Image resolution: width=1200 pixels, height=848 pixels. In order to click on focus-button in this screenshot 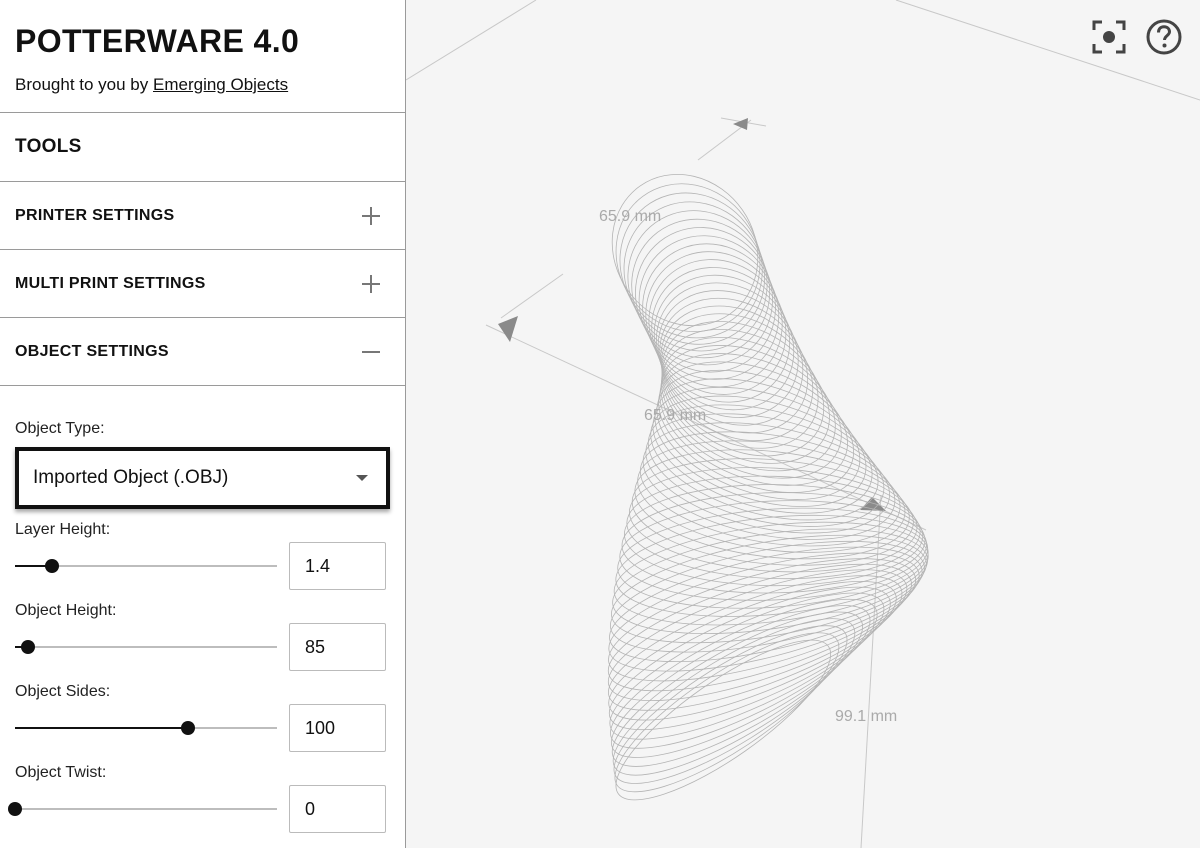, I will do `click(1109, 37)`.